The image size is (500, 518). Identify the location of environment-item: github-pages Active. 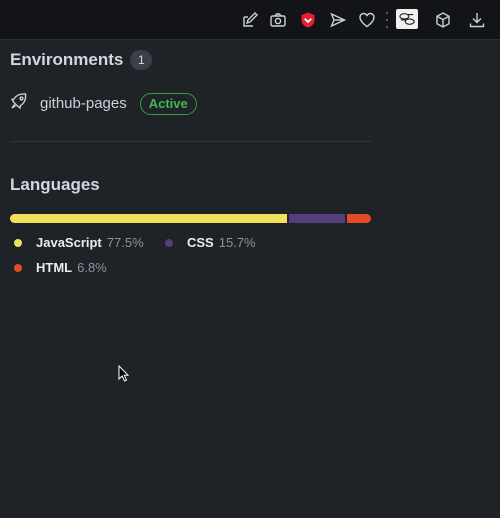
(103, 103).